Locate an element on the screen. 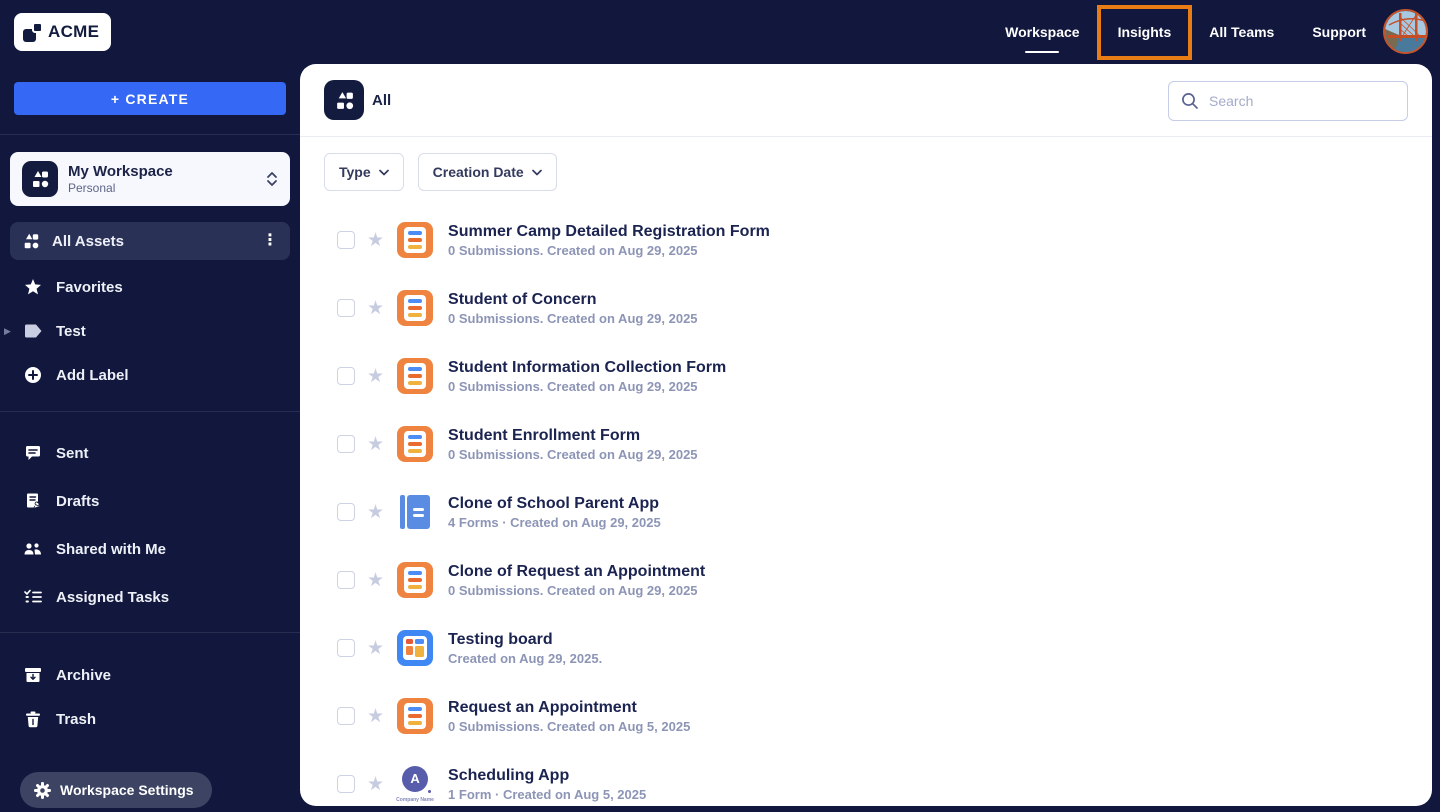 Image resolution: width=1440 pixels, height=812 pixels. company-logo-icon: A Company Name is located at coordinates (415, 784).